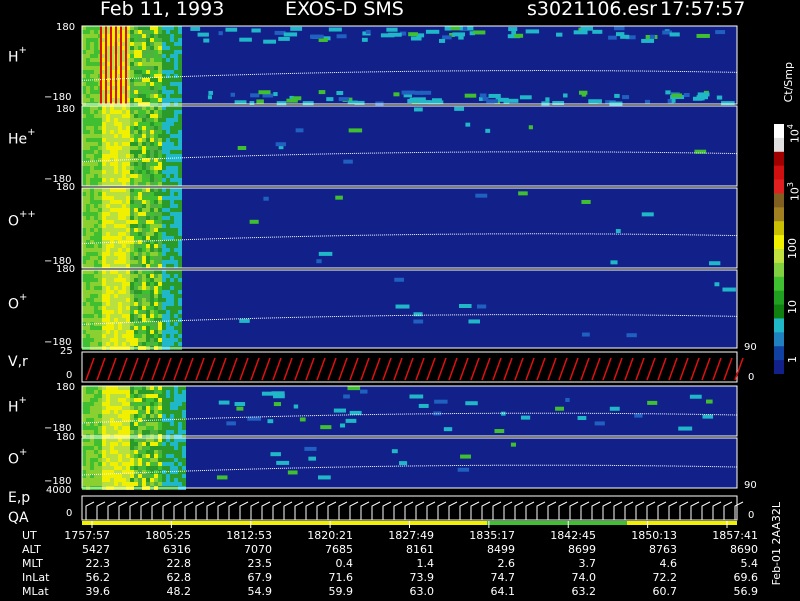  What do you see at coordinates (66, 351) in the screenshot?
I see `ytick-p4-max: 25` at bounding box center [66, 351].